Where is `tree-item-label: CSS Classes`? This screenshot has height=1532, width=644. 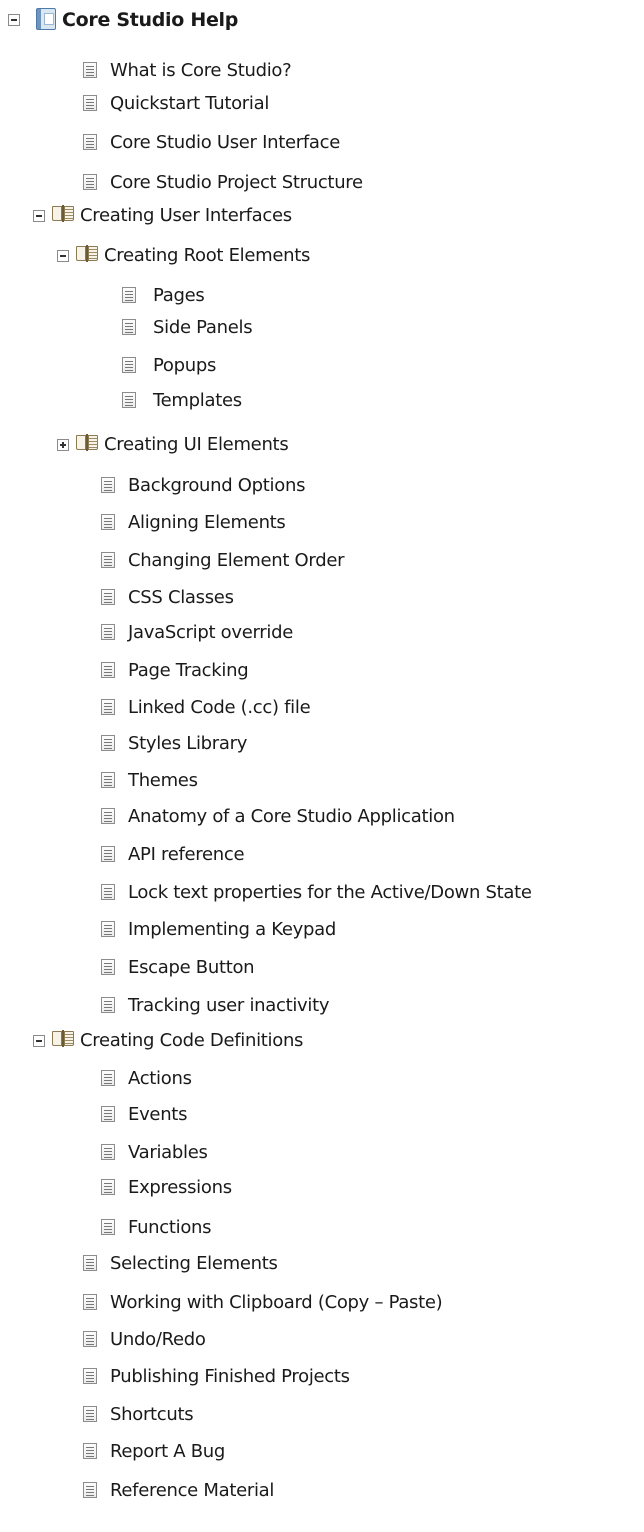 tree-item-label: CSS Classes is located at coordinates (181, 597).